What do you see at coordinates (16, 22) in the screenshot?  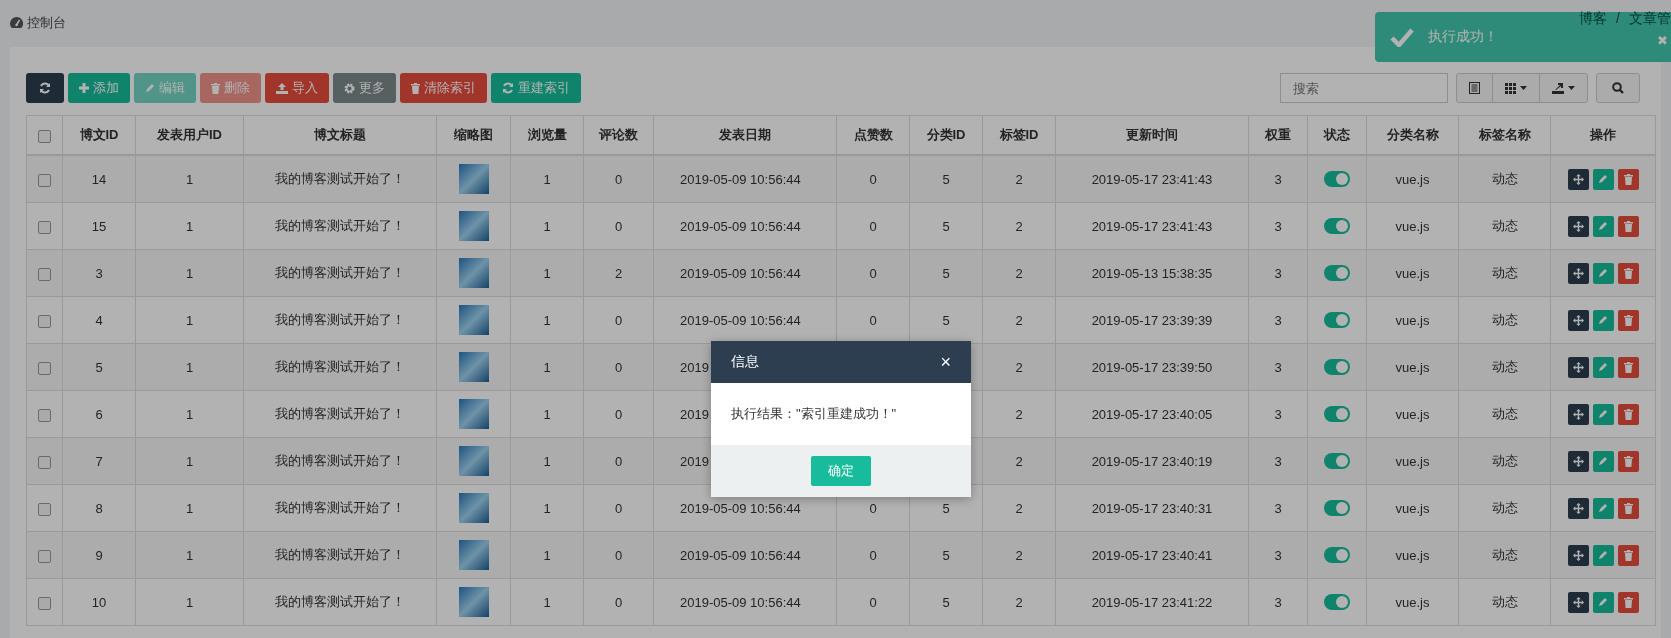 I see `dashboard-icon` at bounding box center [16, 22].